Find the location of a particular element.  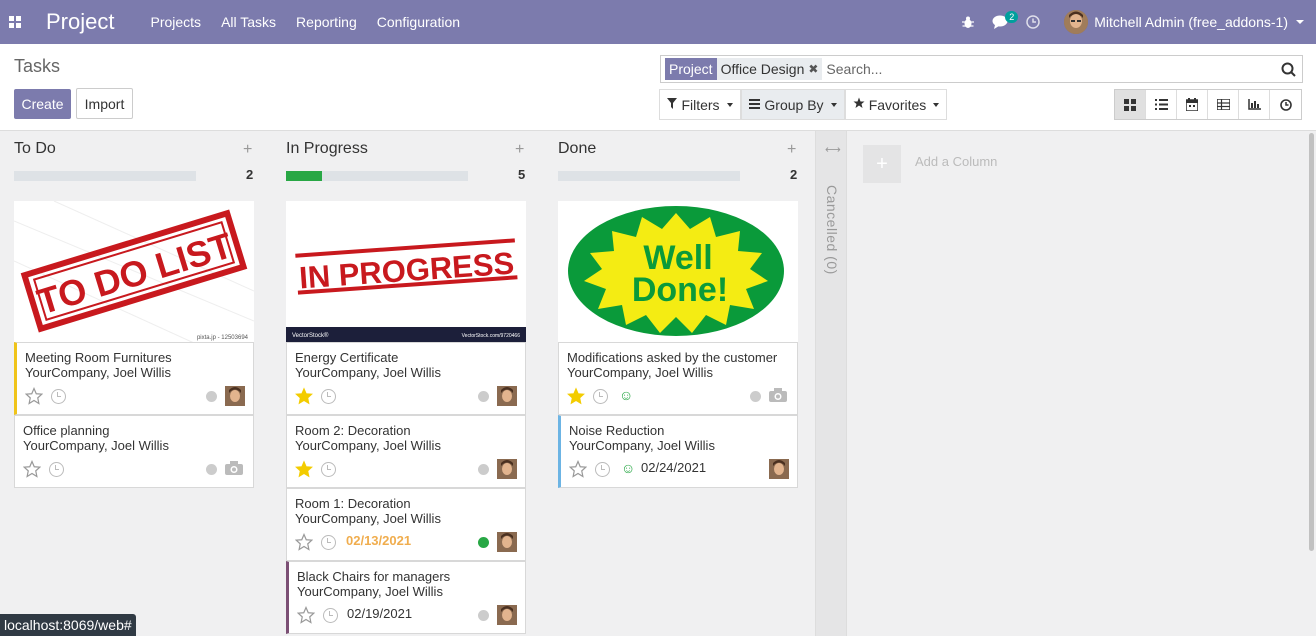

groupby-dropdown: Group By is located at coordinates (793, 104).